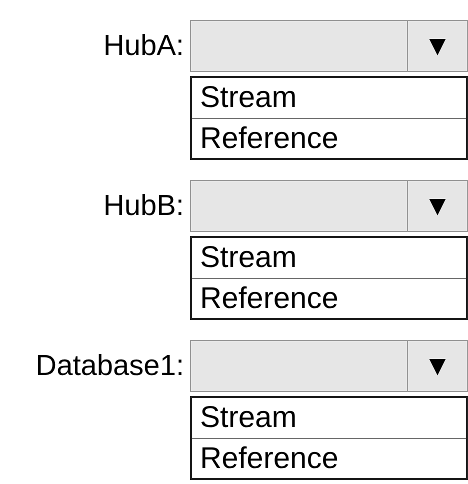 The height and width of the screenshot is (484, 468). What do you see at coordinates (143, 206) in the screenshot?
I see `field-label: HubB:` at bounding box center [143, 206].